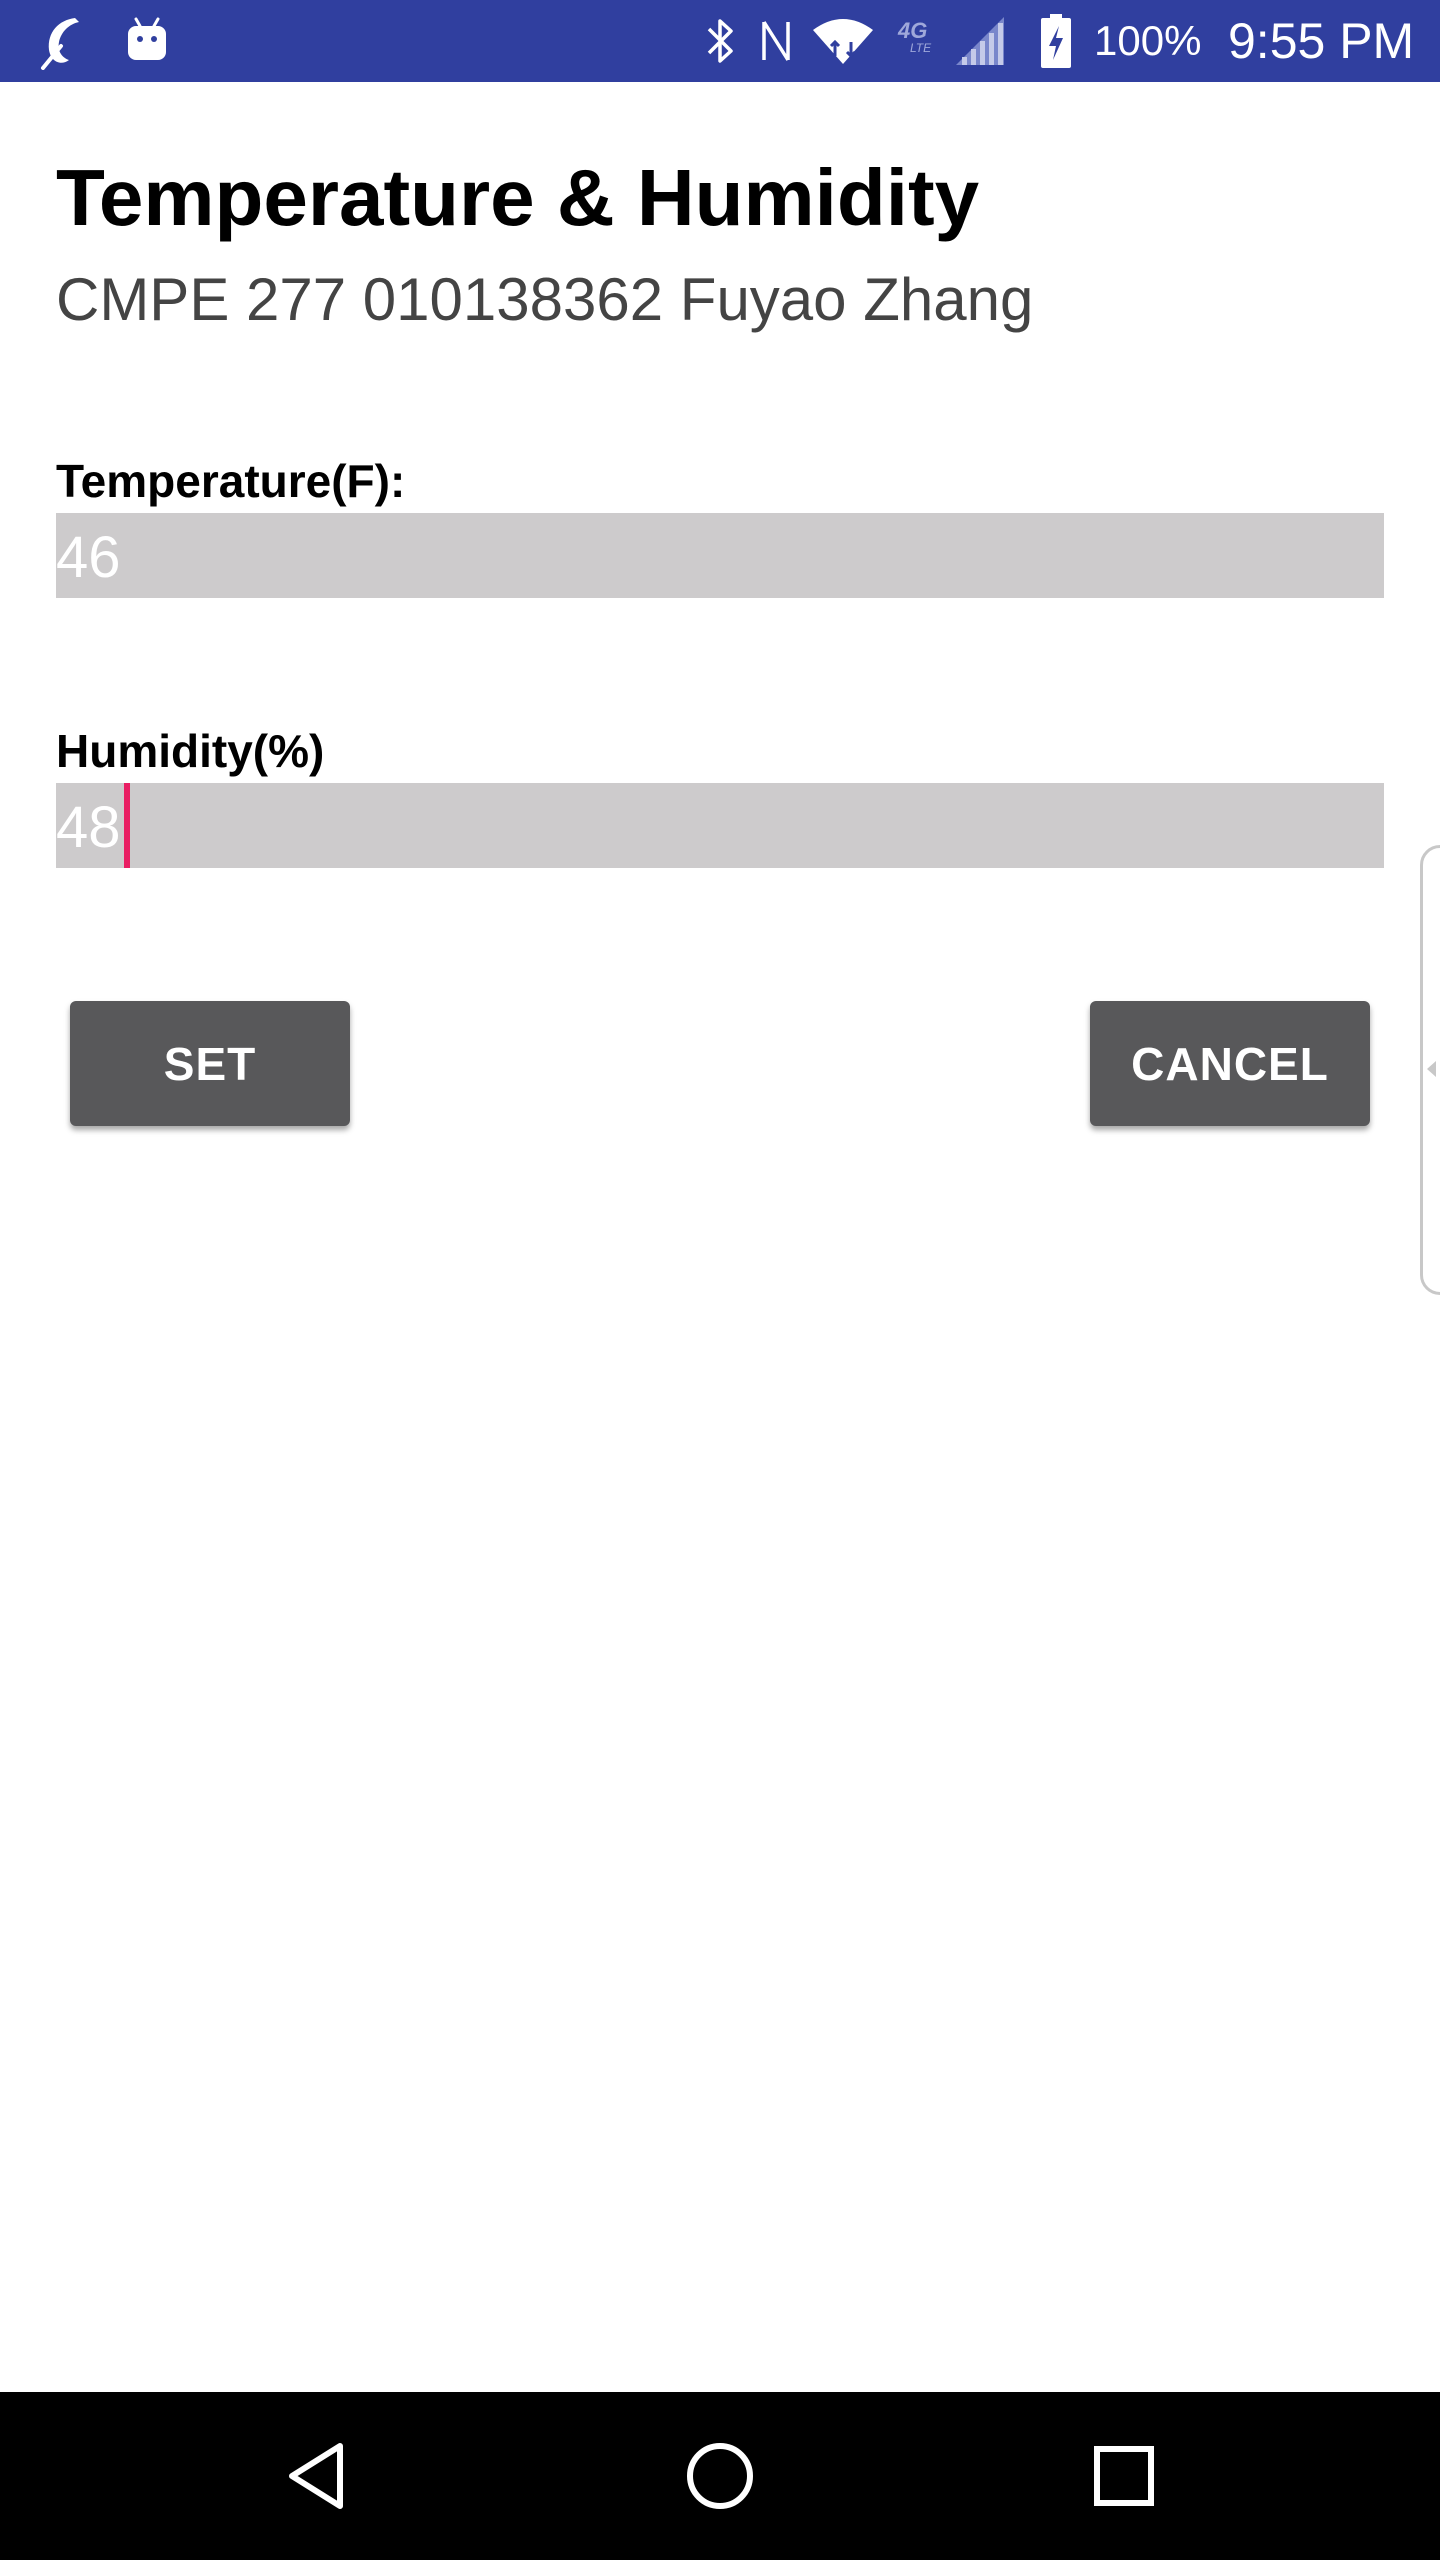  I want to click on cell-signal-icon, so click(980, 41).